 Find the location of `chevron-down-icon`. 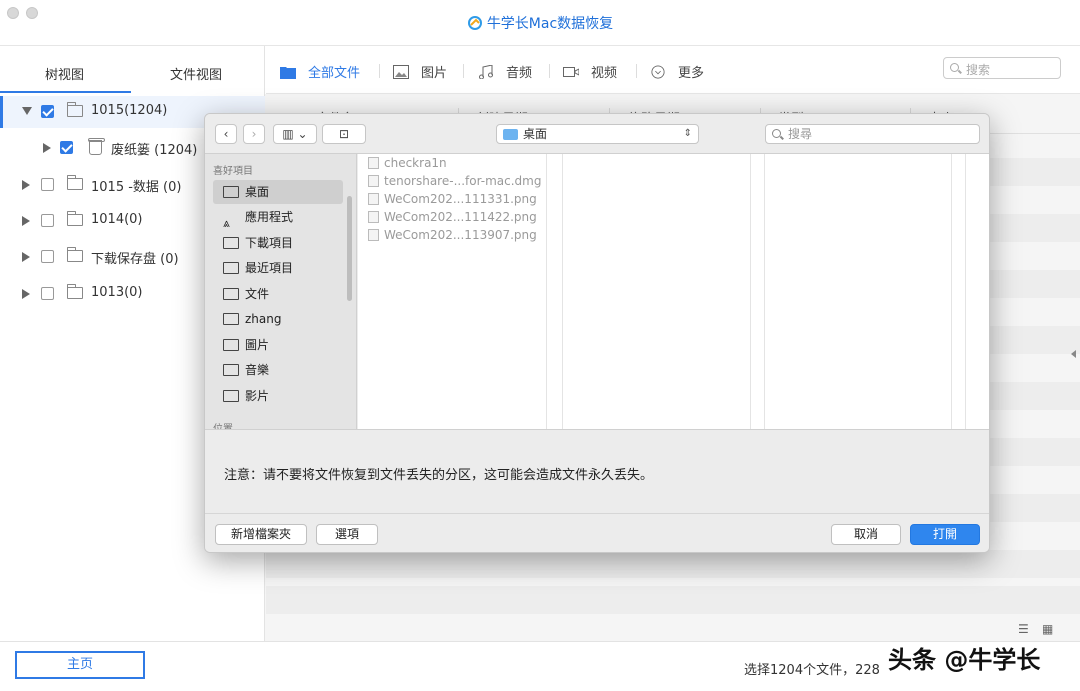

chevron-down-icon is located at coordinates (27, 111).